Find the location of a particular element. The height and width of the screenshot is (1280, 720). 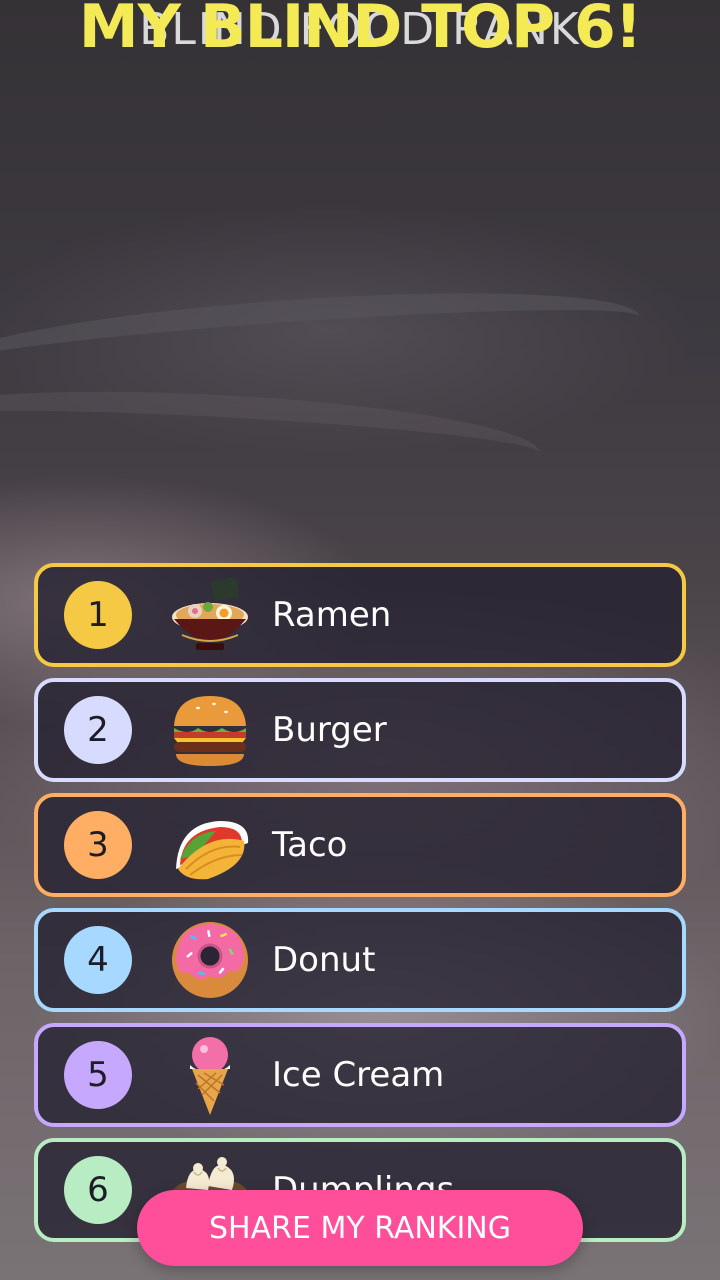

food-name: Taco is located at coordinates (310, 845).